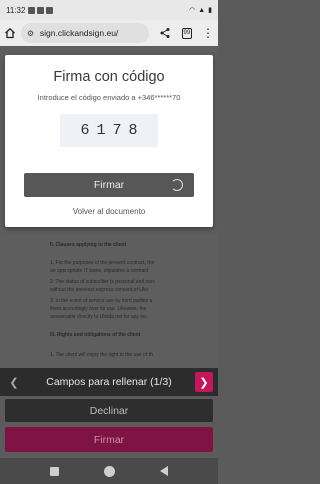 This screenshot has width=320, height=484. I want to click on recents-icon, so click(55, 471).